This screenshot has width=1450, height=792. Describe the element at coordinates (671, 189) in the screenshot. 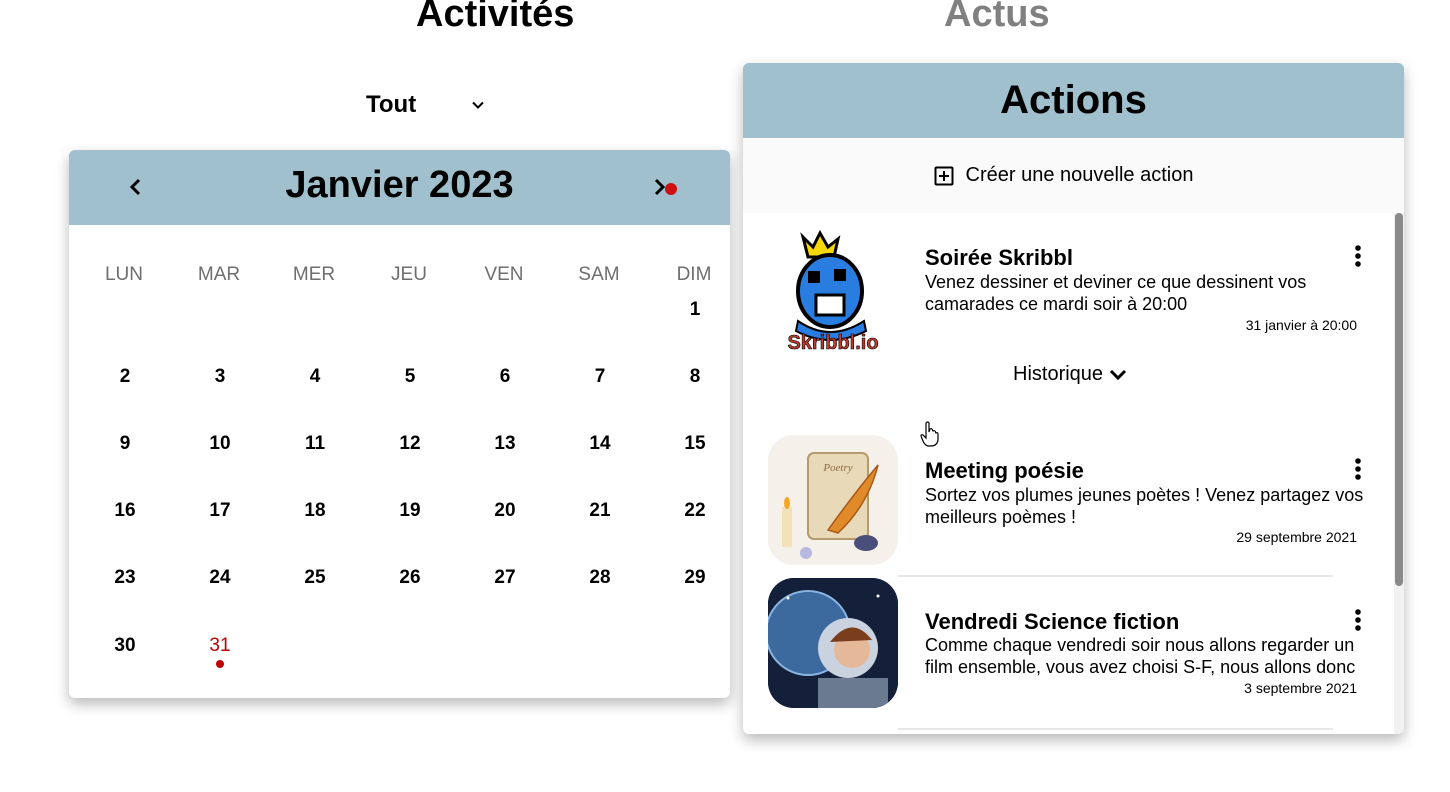

I see `next-month-event-indicator` at that location.